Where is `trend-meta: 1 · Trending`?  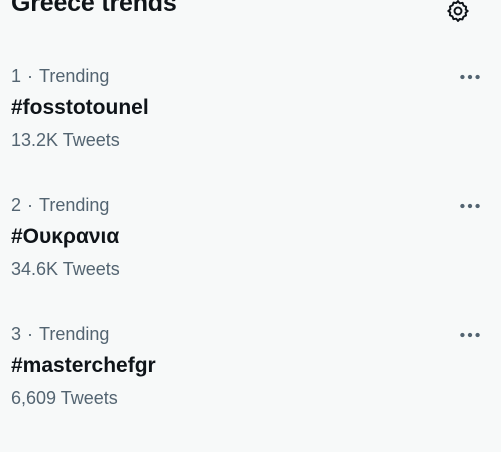
trend-meta: 1 · Trending is located at coordinates (60, 76).